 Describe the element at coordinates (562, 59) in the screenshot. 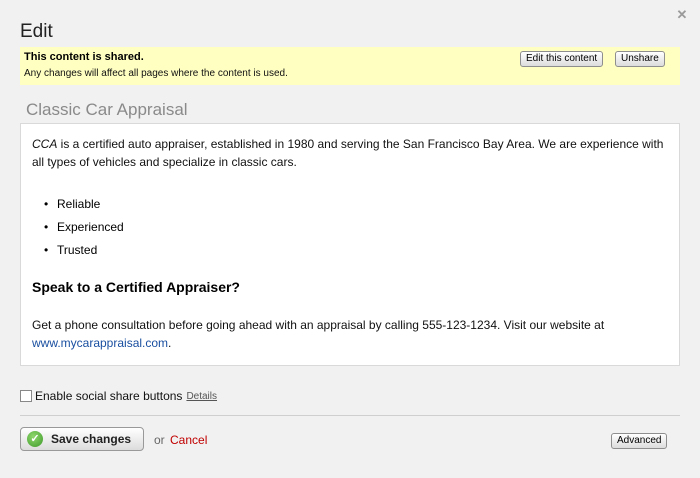

I see `edit-this-content-button: Edit this content` at that location.